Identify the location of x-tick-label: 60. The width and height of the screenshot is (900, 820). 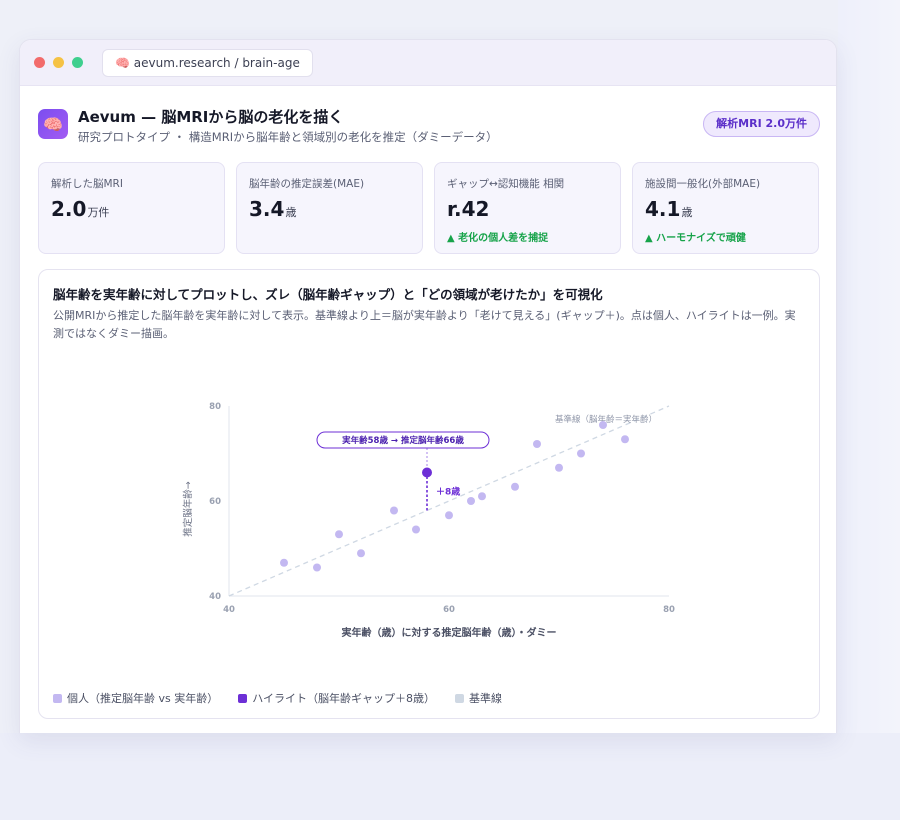
(449, 610).